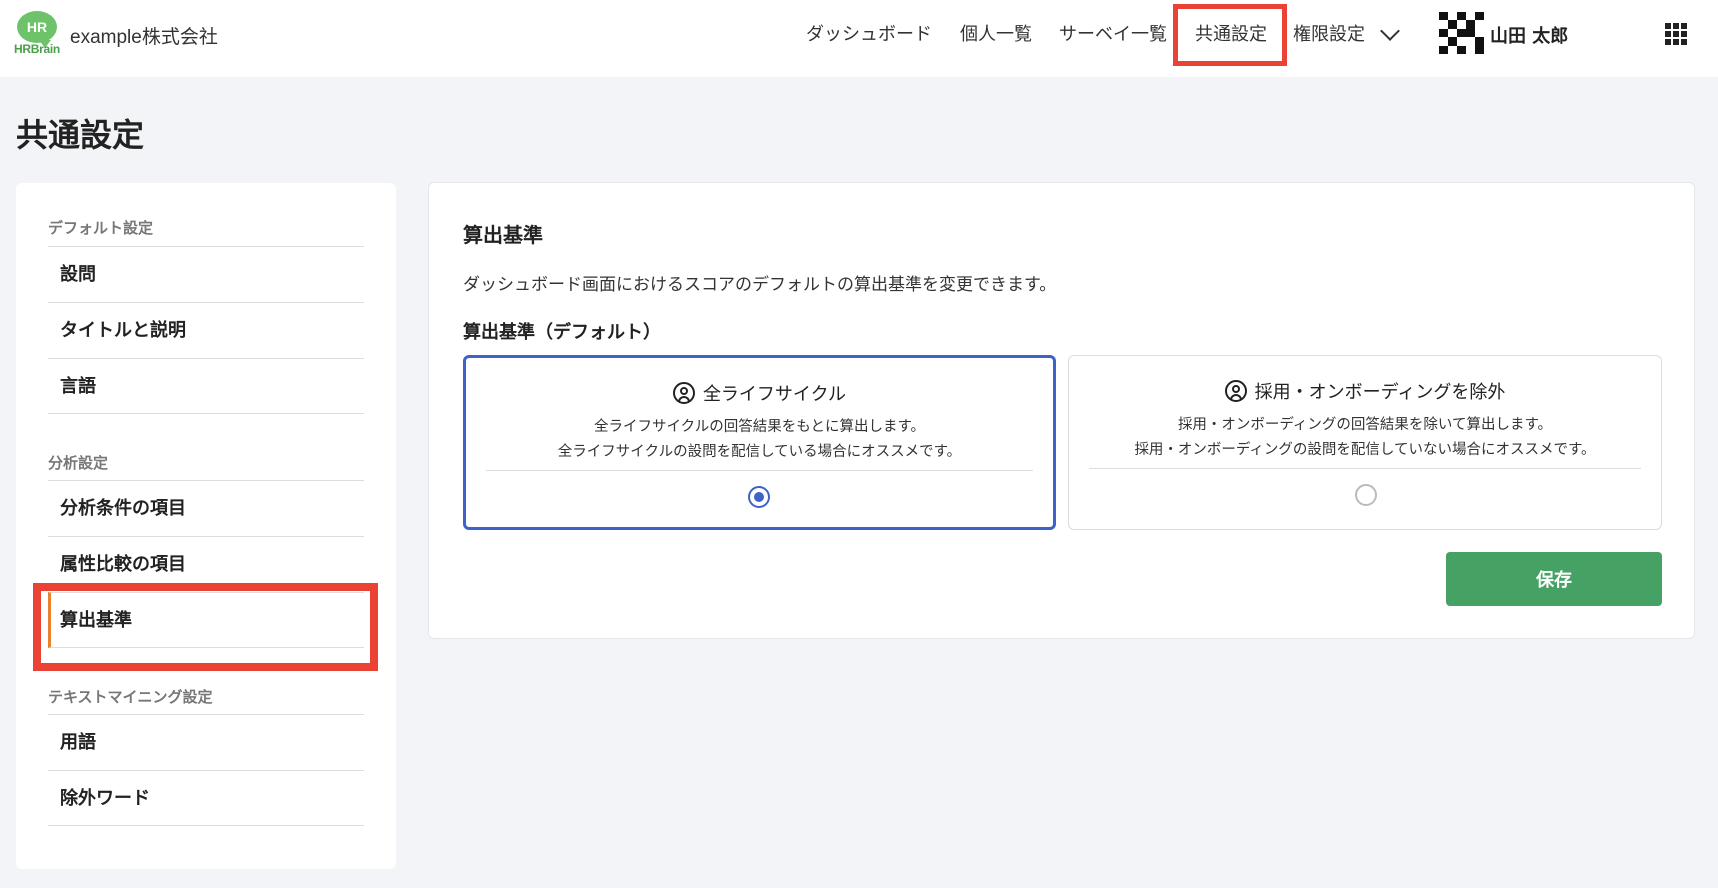 The width and height of the screenshot is (1718, 888). I want to click on sidebar-item-analysis-conditions: 分析条件の項目, so click(206, 508).